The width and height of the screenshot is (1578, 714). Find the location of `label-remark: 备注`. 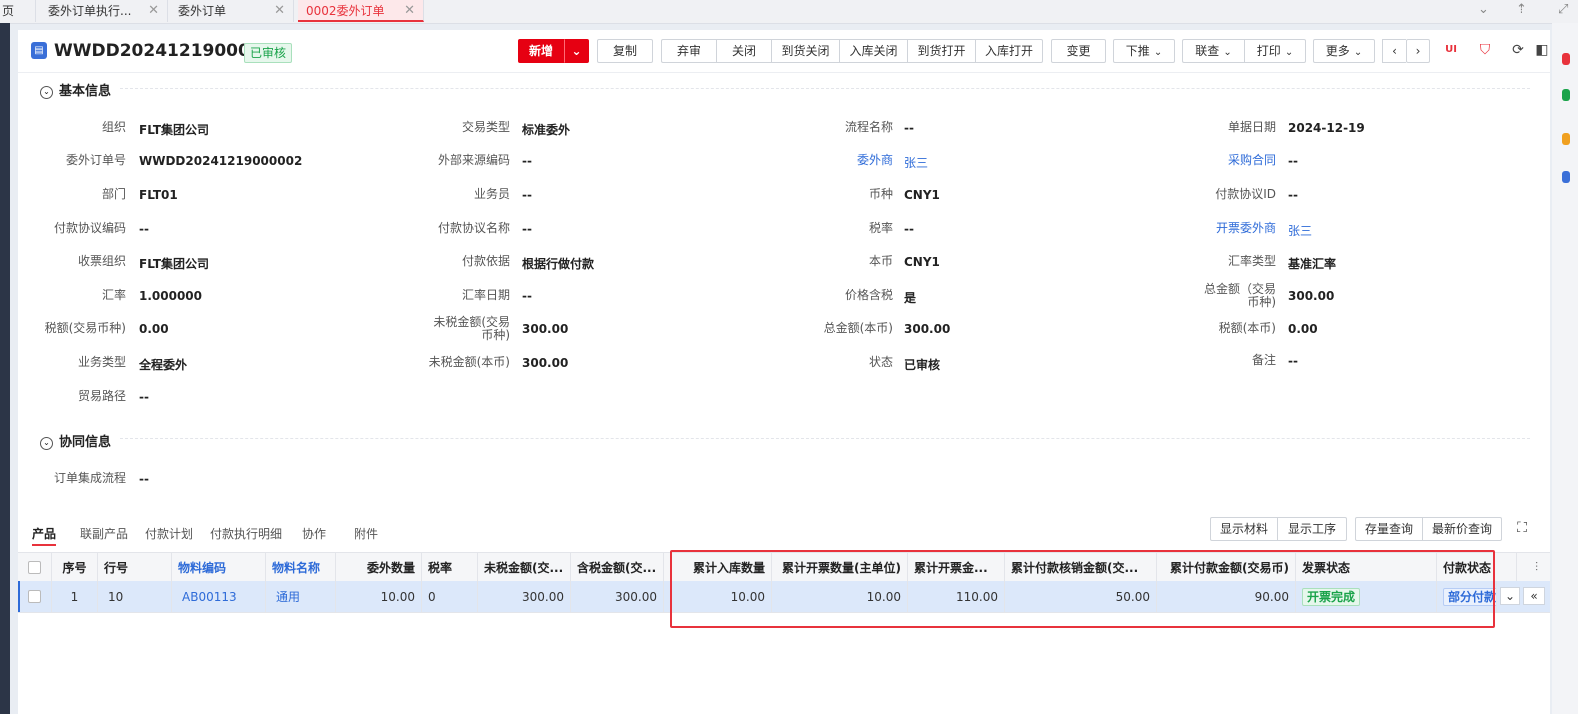

label-remark: 备注 is located at coordinates (1263, 360).